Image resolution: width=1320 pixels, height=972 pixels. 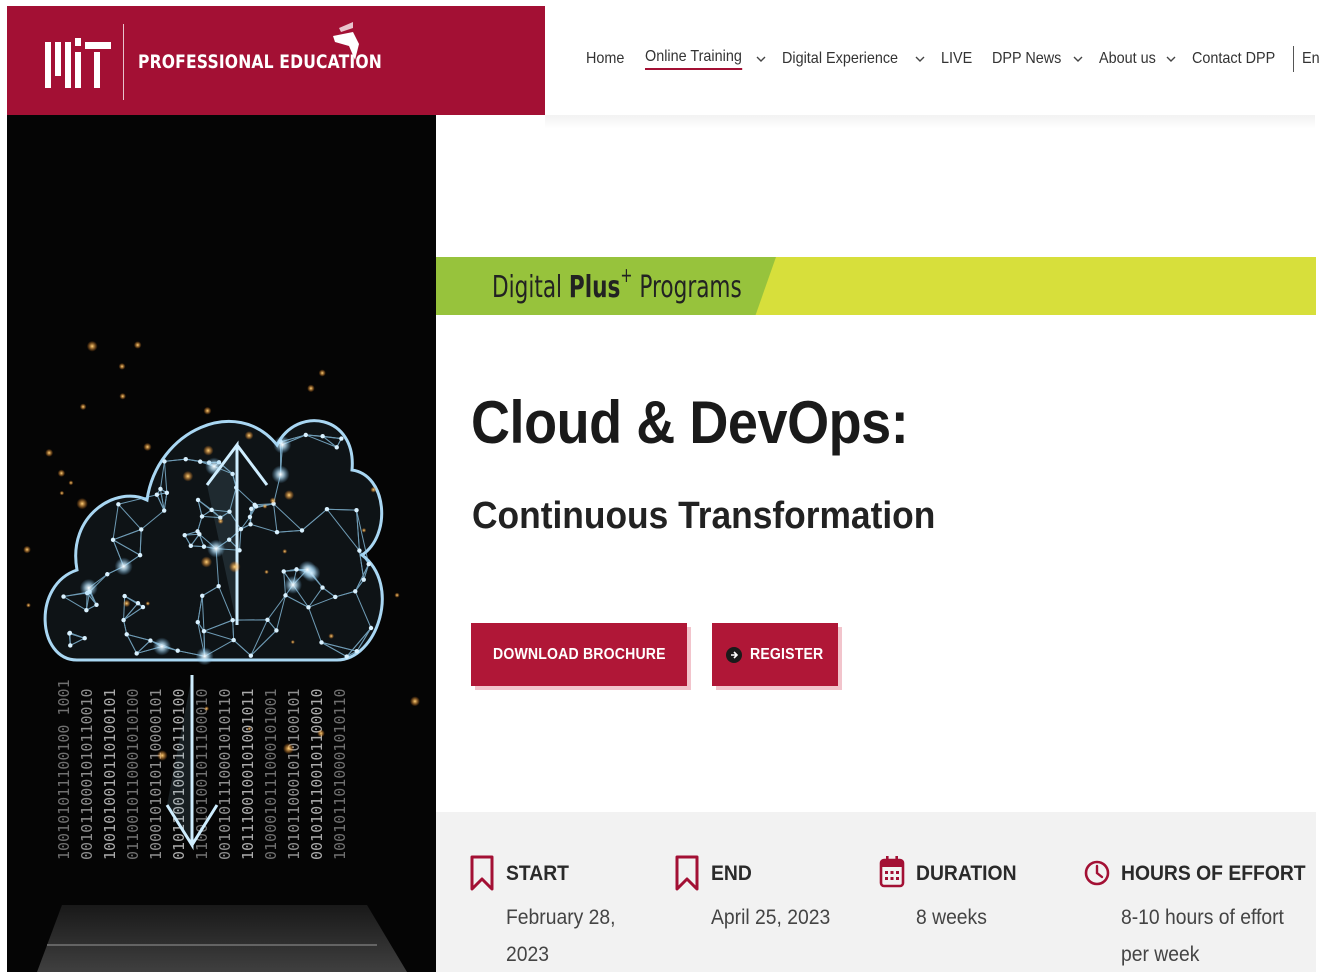 What do you see at coordinates (248, 774) in the screenshot?
I see `binary-column: 1011100100101001011` at bounding box center [248, 774].